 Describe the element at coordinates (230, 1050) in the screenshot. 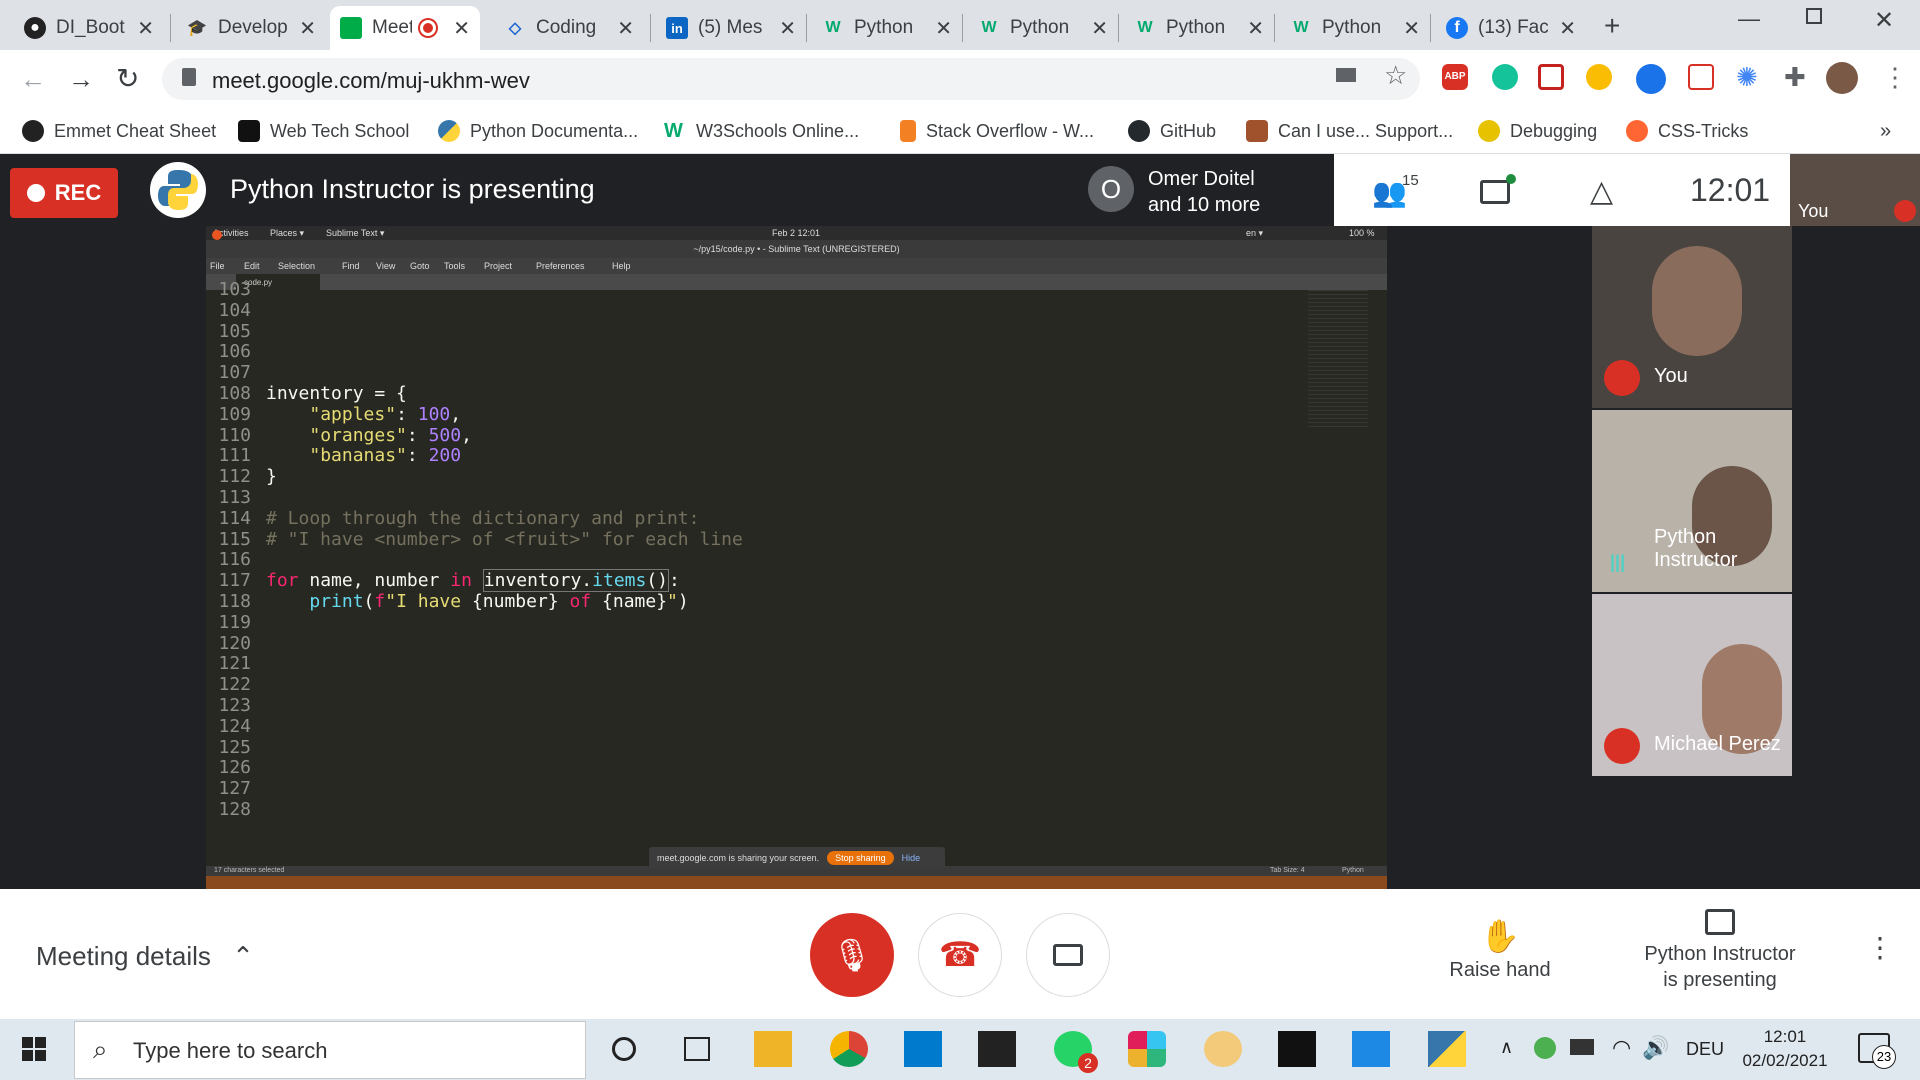

I see `search-placeholder: Type here to search` at that location.